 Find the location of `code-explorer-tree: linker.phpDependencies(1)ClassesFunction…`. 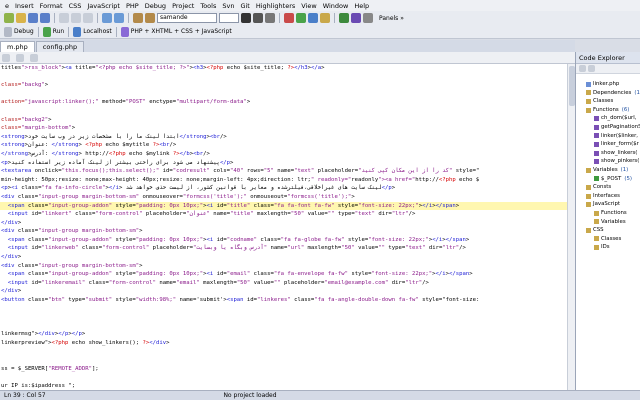

code-explorer-tree: linker.phpDependencies(1)ClassesFunction… is located at coordinates (608, 163).